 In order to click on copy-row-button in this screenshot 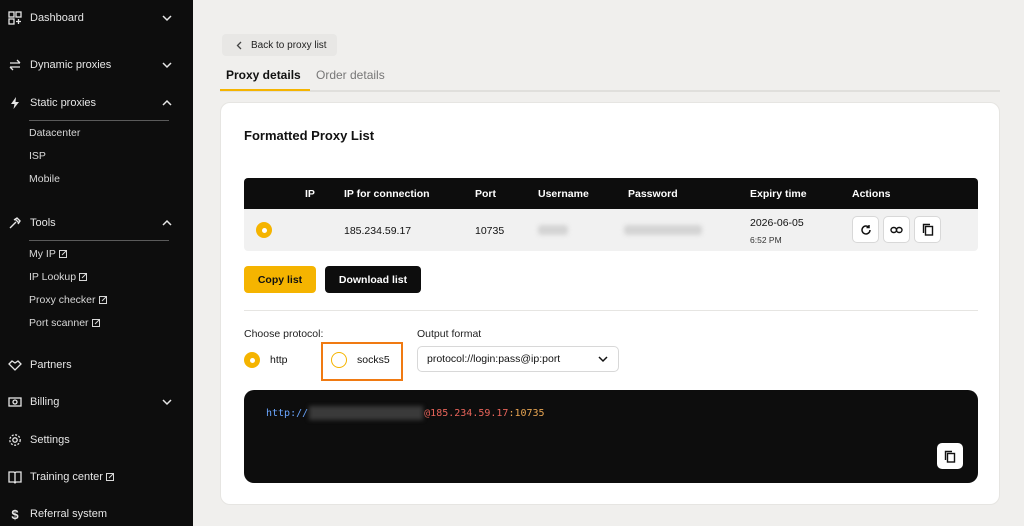, I will do `click(927, 229)`.